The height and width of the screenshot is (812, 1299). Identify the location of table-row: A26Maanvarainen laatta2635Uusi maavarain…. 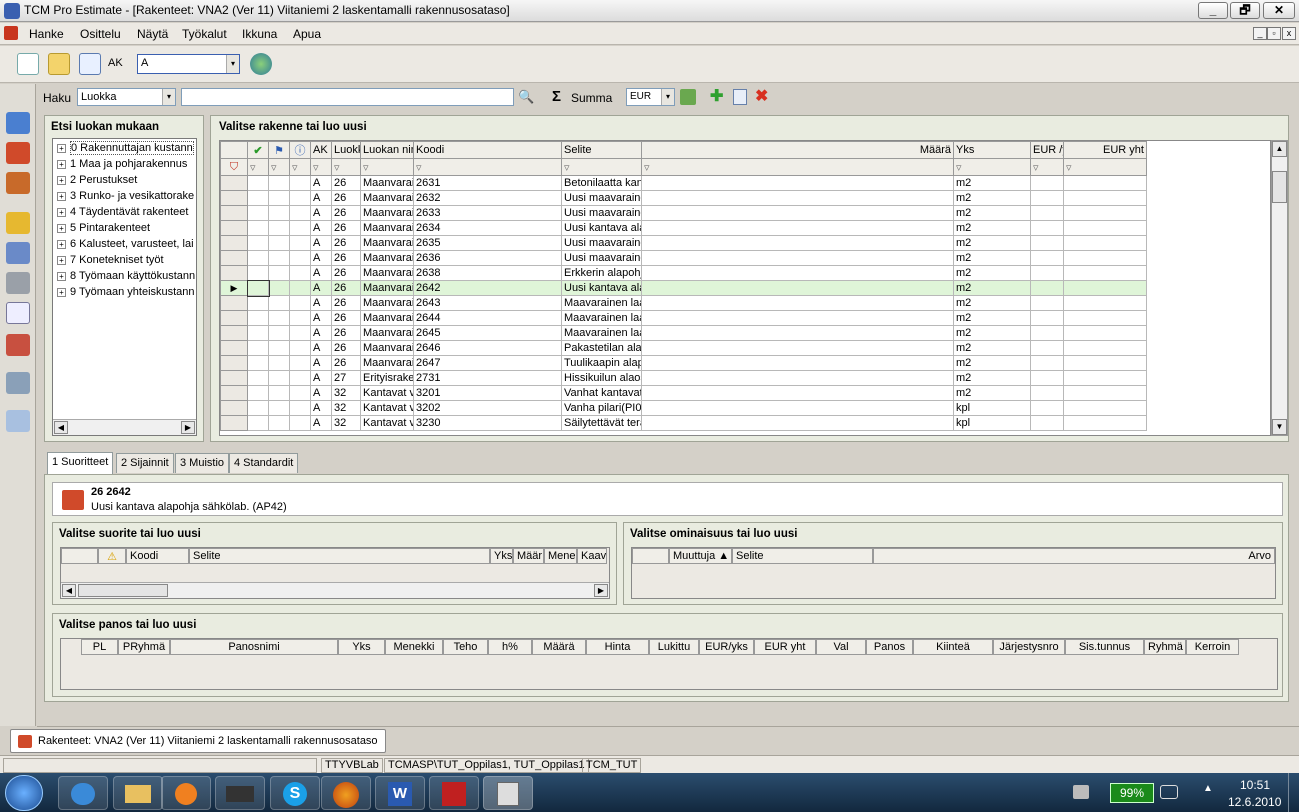
(745, 243).